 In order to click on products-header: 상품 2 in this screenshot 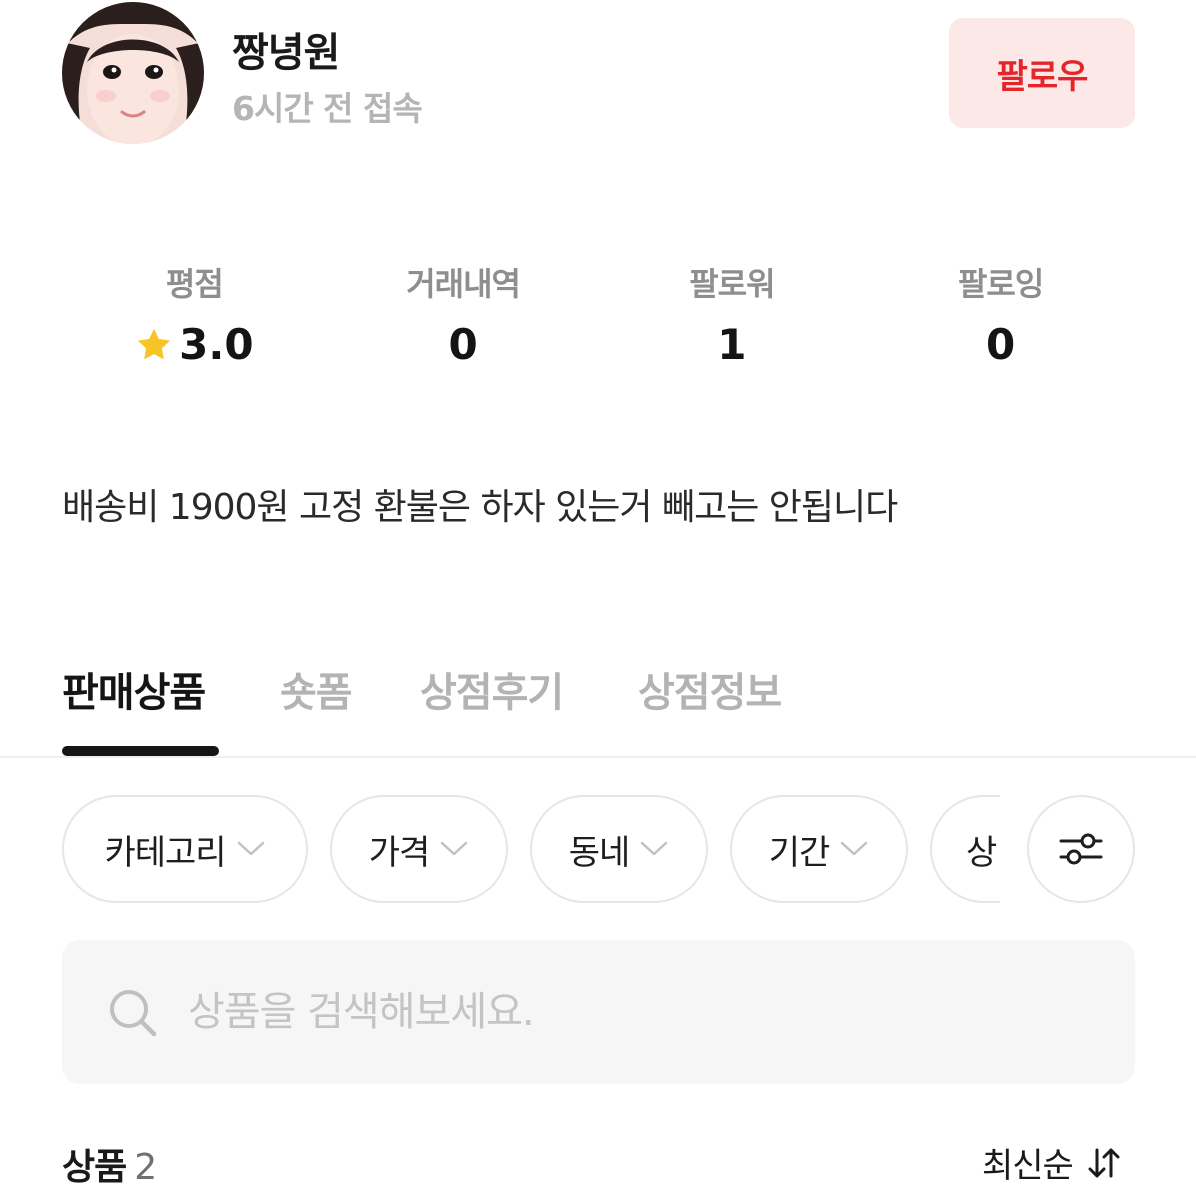, I will do `click(109, 1164)`.